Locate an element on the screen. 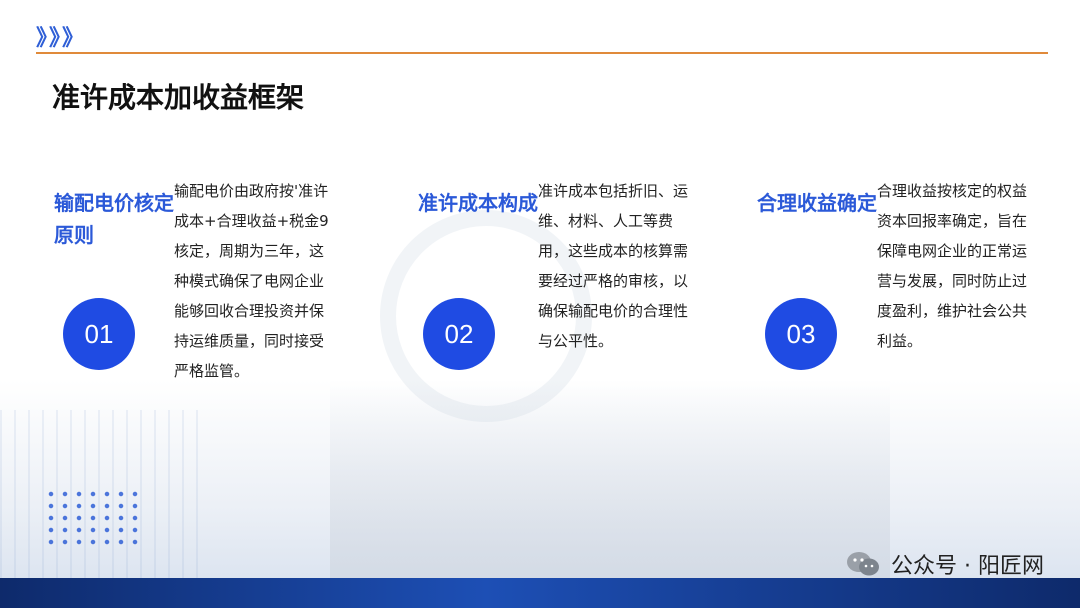 This screenshot has height=608, width=1080. header-divider is located at coordinates (542, 53).